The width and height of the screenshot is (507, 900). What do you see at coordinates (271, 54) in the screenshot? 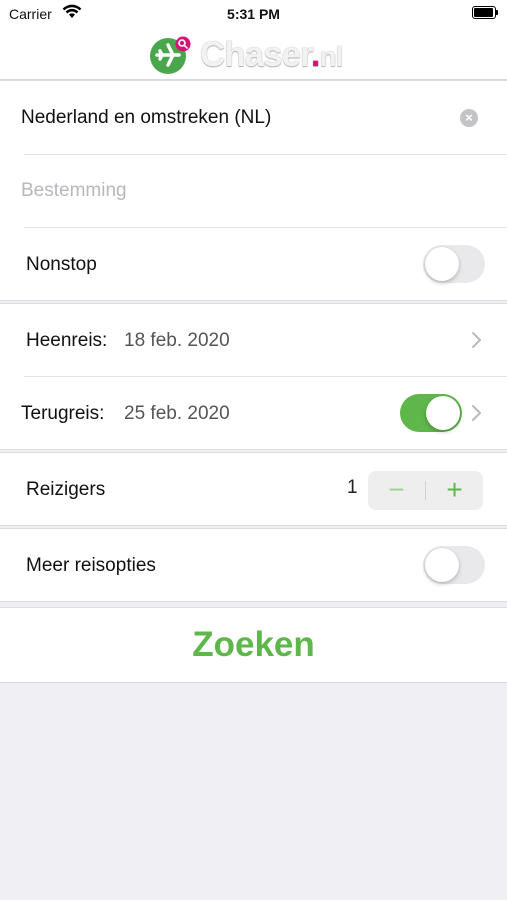
I see `logo-wordmark: Chaser.nl` at bounding box center [271, 54].